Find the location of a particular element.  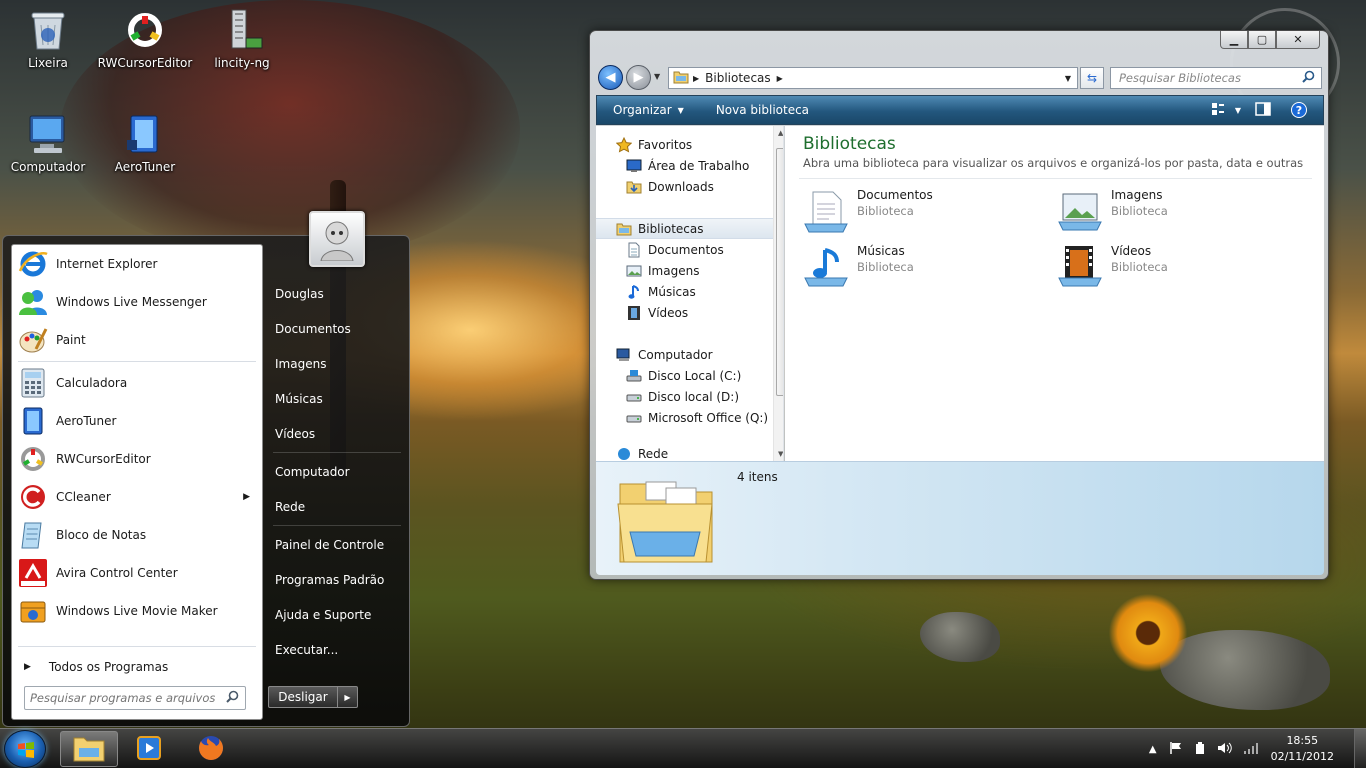

downloads-folder-icon is located at coordinates (634, 187).